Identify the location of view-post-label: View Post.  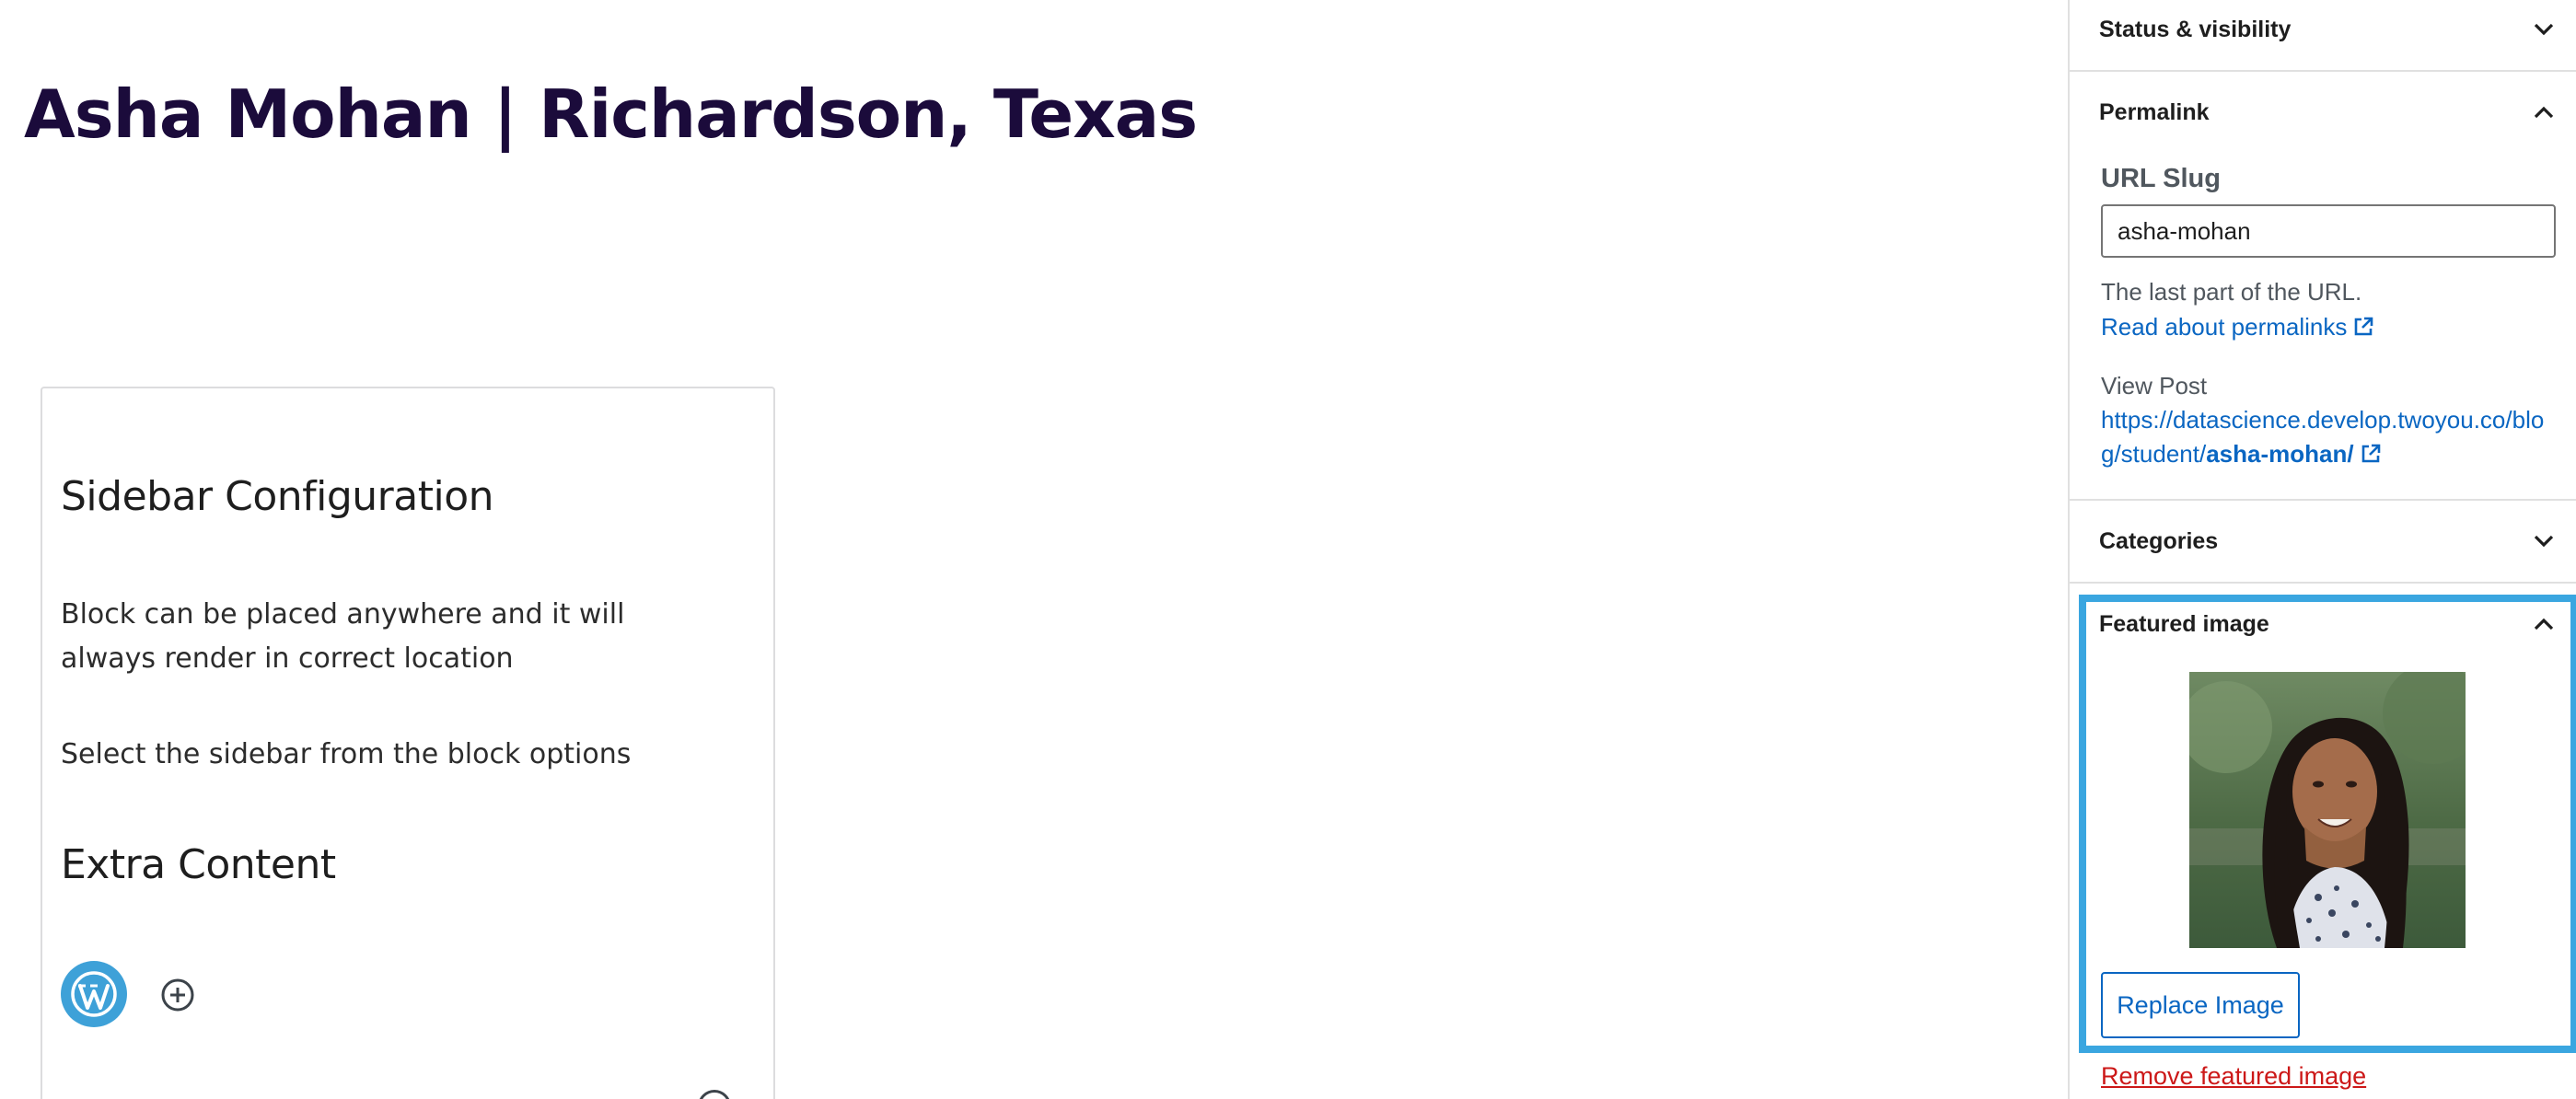
(2154, 385).